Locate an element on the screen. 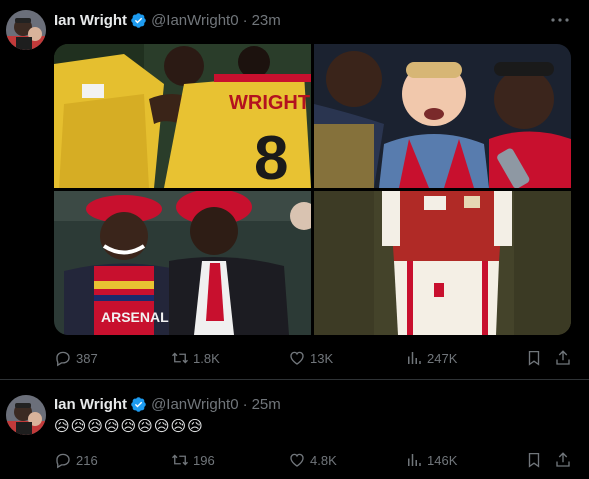  like-button: 4.8K is located at coordinates (312, 460).